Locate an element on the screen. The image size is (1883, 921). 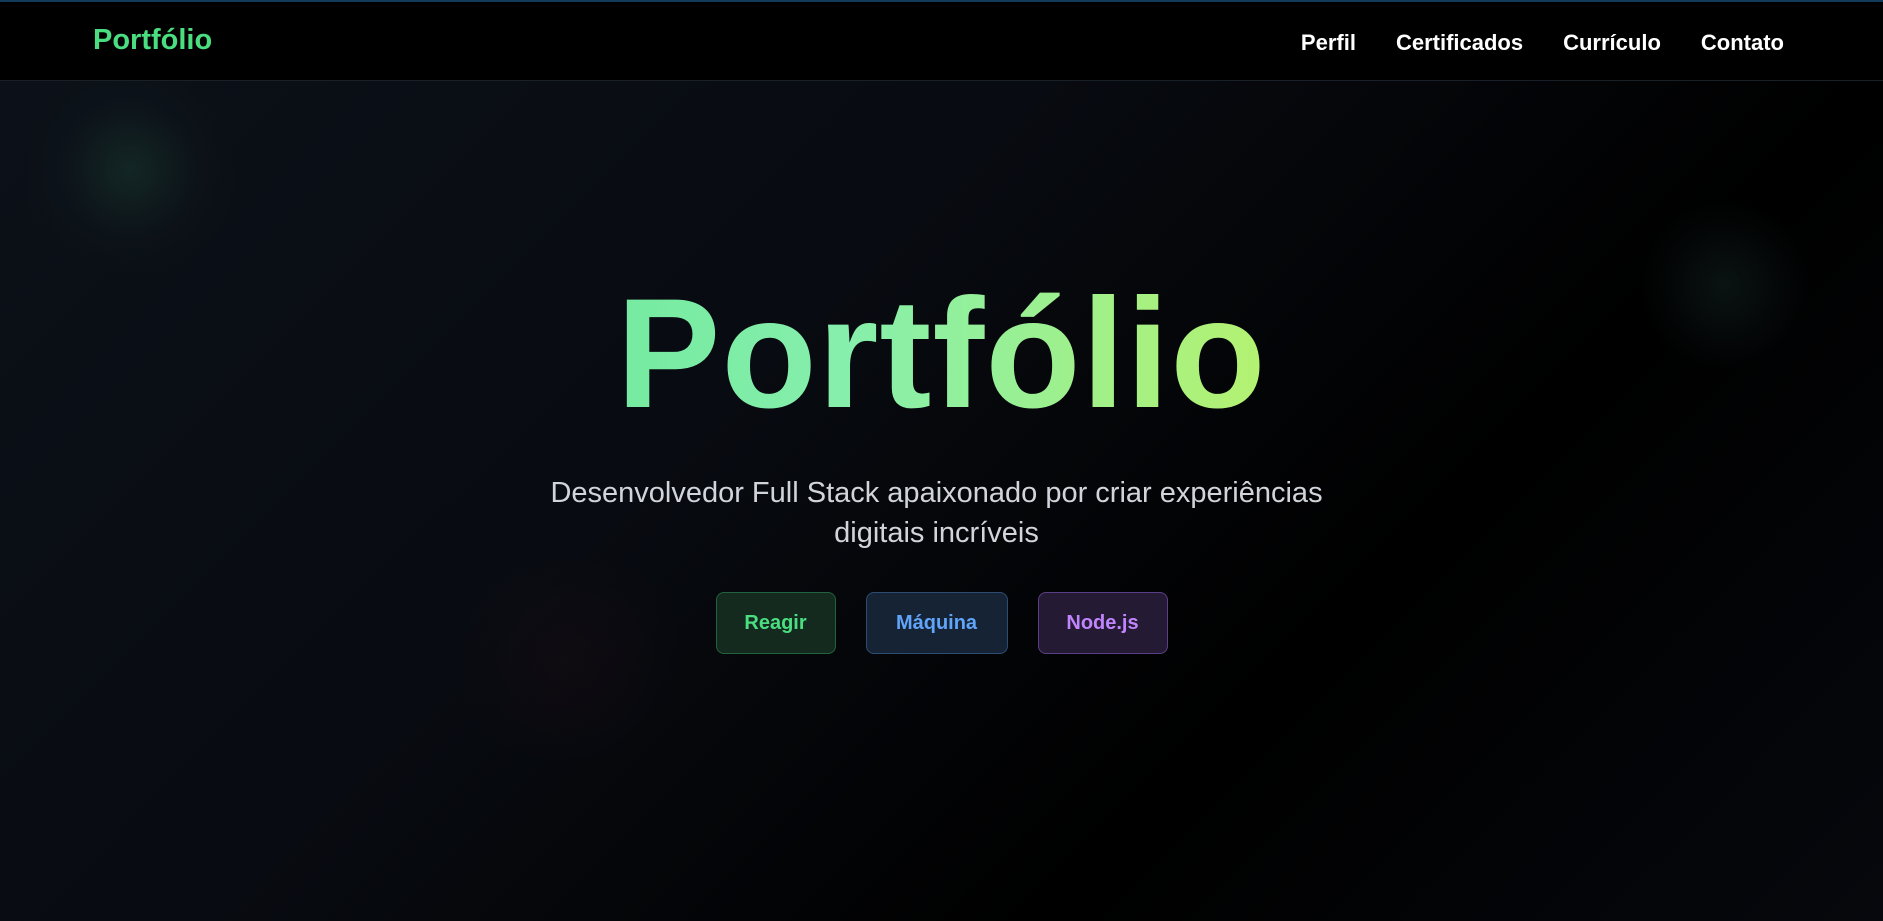
tag-react: Reagir is located at coordinates (775, 623).